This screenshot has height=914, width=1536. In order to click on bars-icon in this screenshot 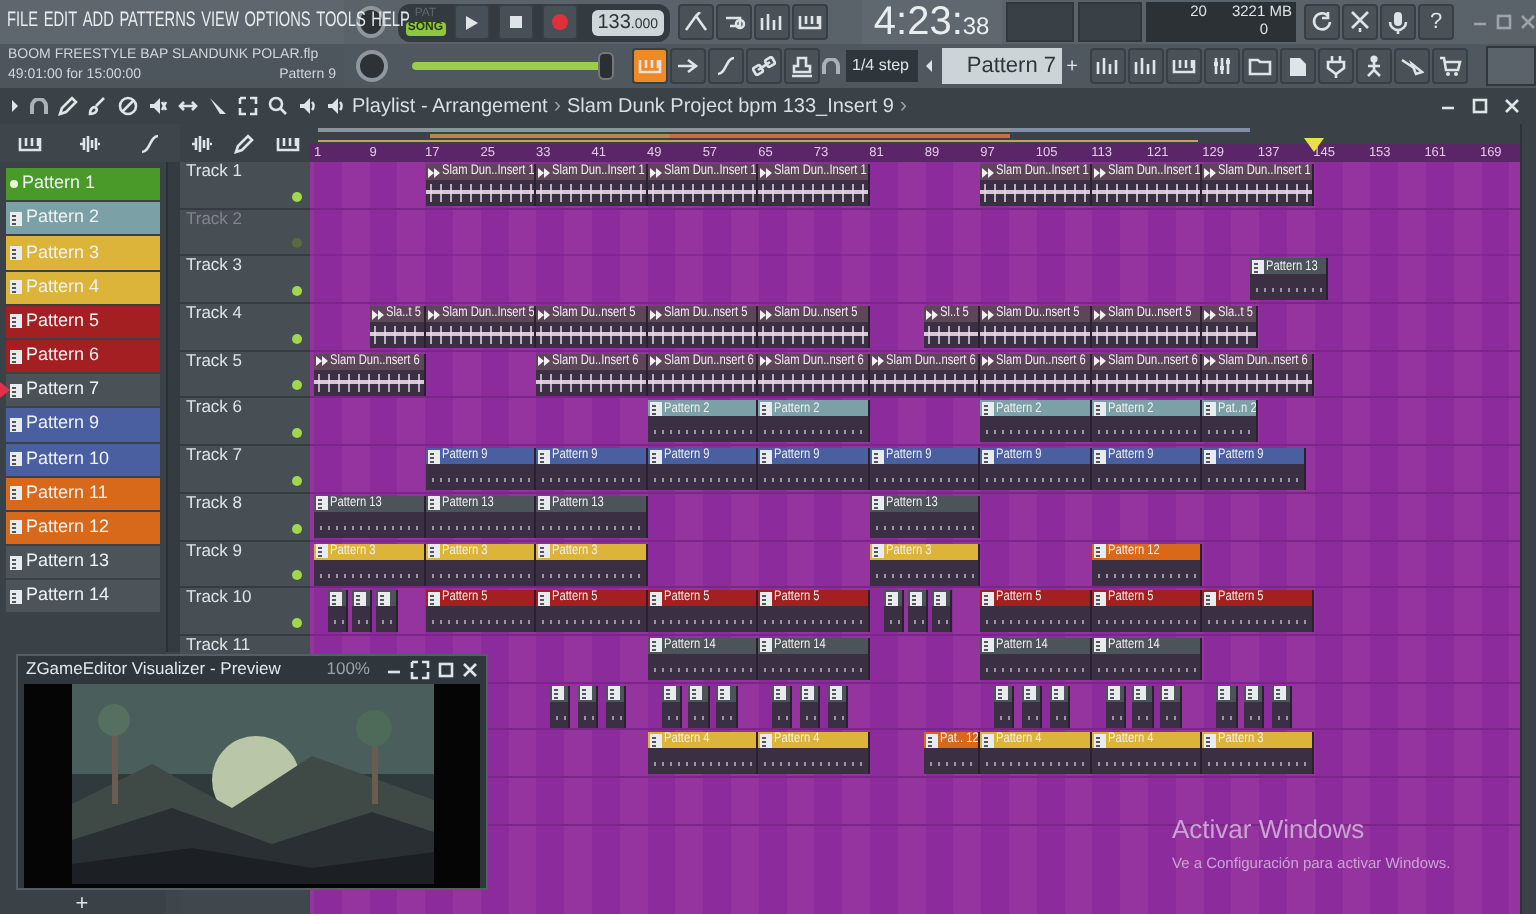, I will do `click(772, 22)`.